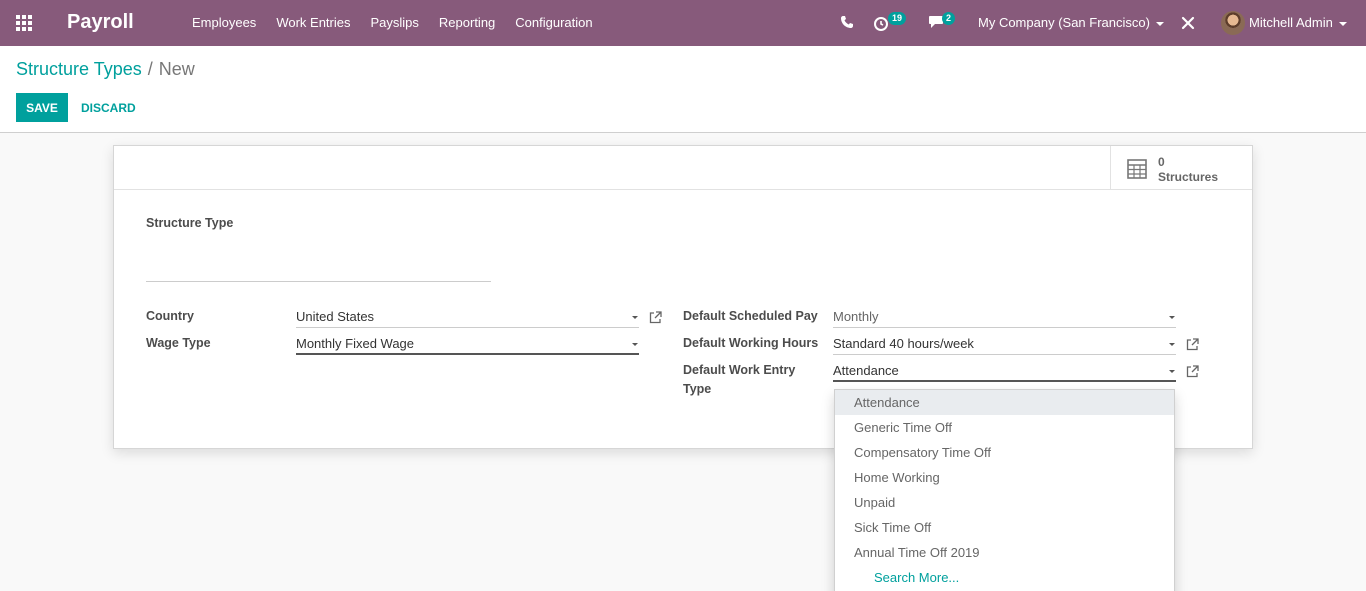  What do you see at coordinates (176, 69) in the screenshot?
I see `breadcrumb-current: New` at bounding box center [176, 69].